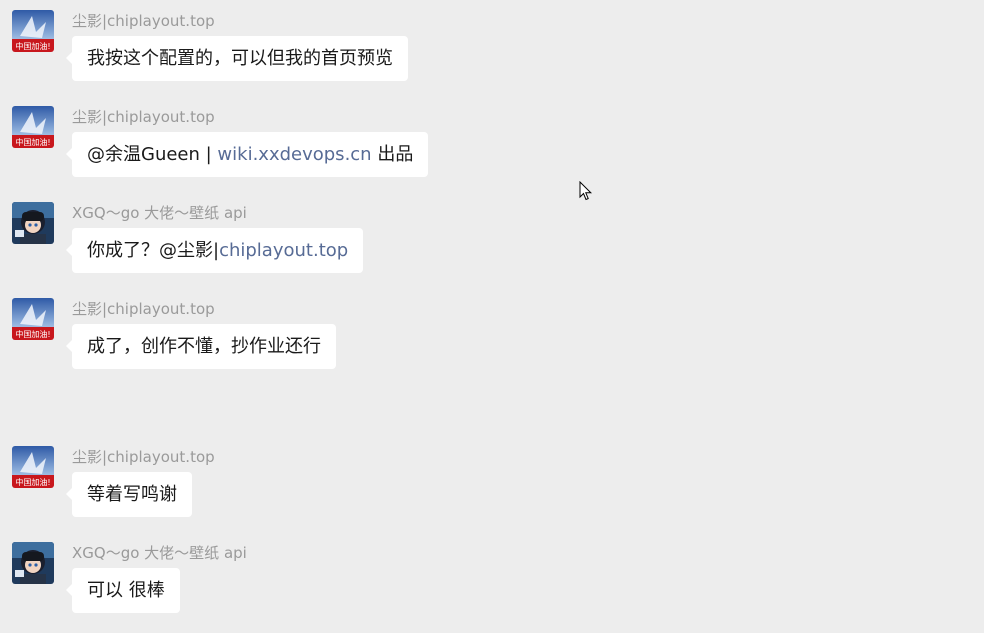 The image size is (984, 633). What do you see at coordinates (294, 154) in the screenshot?
I see `message-link: wiki.xxdevops.cn` at bounding box center [294, 154].